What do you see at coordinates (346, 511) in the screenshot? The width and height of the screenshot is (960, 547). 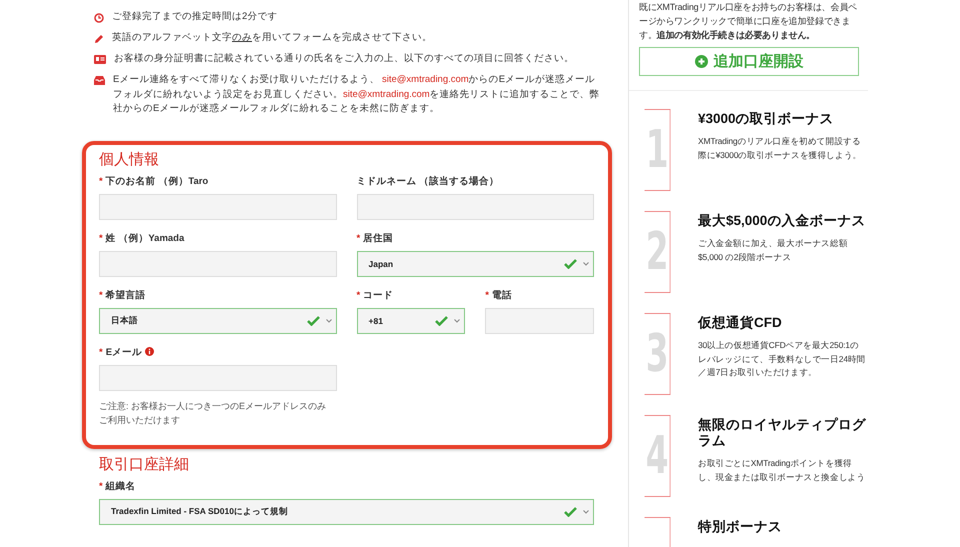 I see `select-field: Tradexfin Limited - FSA SD010によって規制` at bounding box center [346, 511].